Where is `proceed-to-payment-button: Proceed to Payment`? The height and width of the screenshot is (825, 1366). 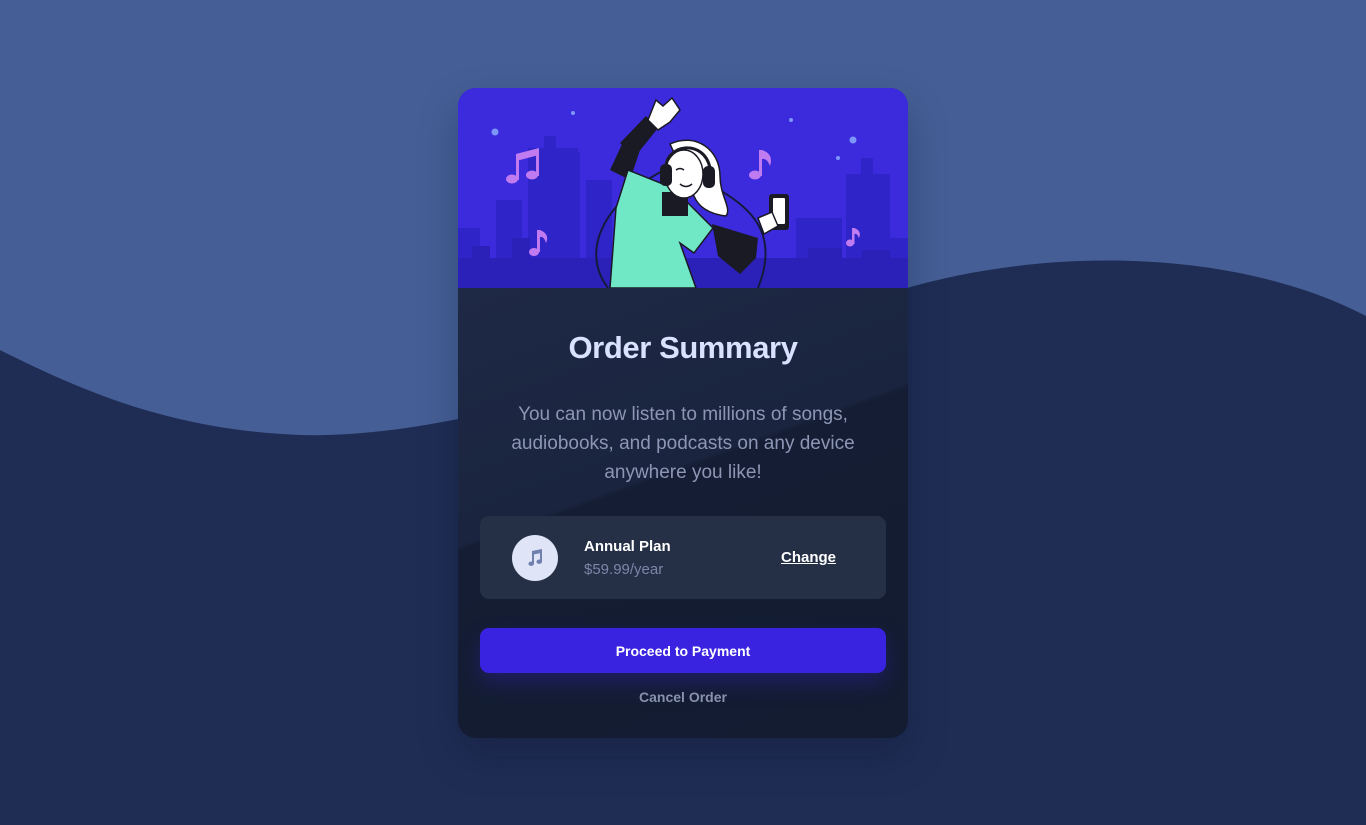 proceed-to-payment-button: Proceed to Payment is located at coordinates (683, 650).